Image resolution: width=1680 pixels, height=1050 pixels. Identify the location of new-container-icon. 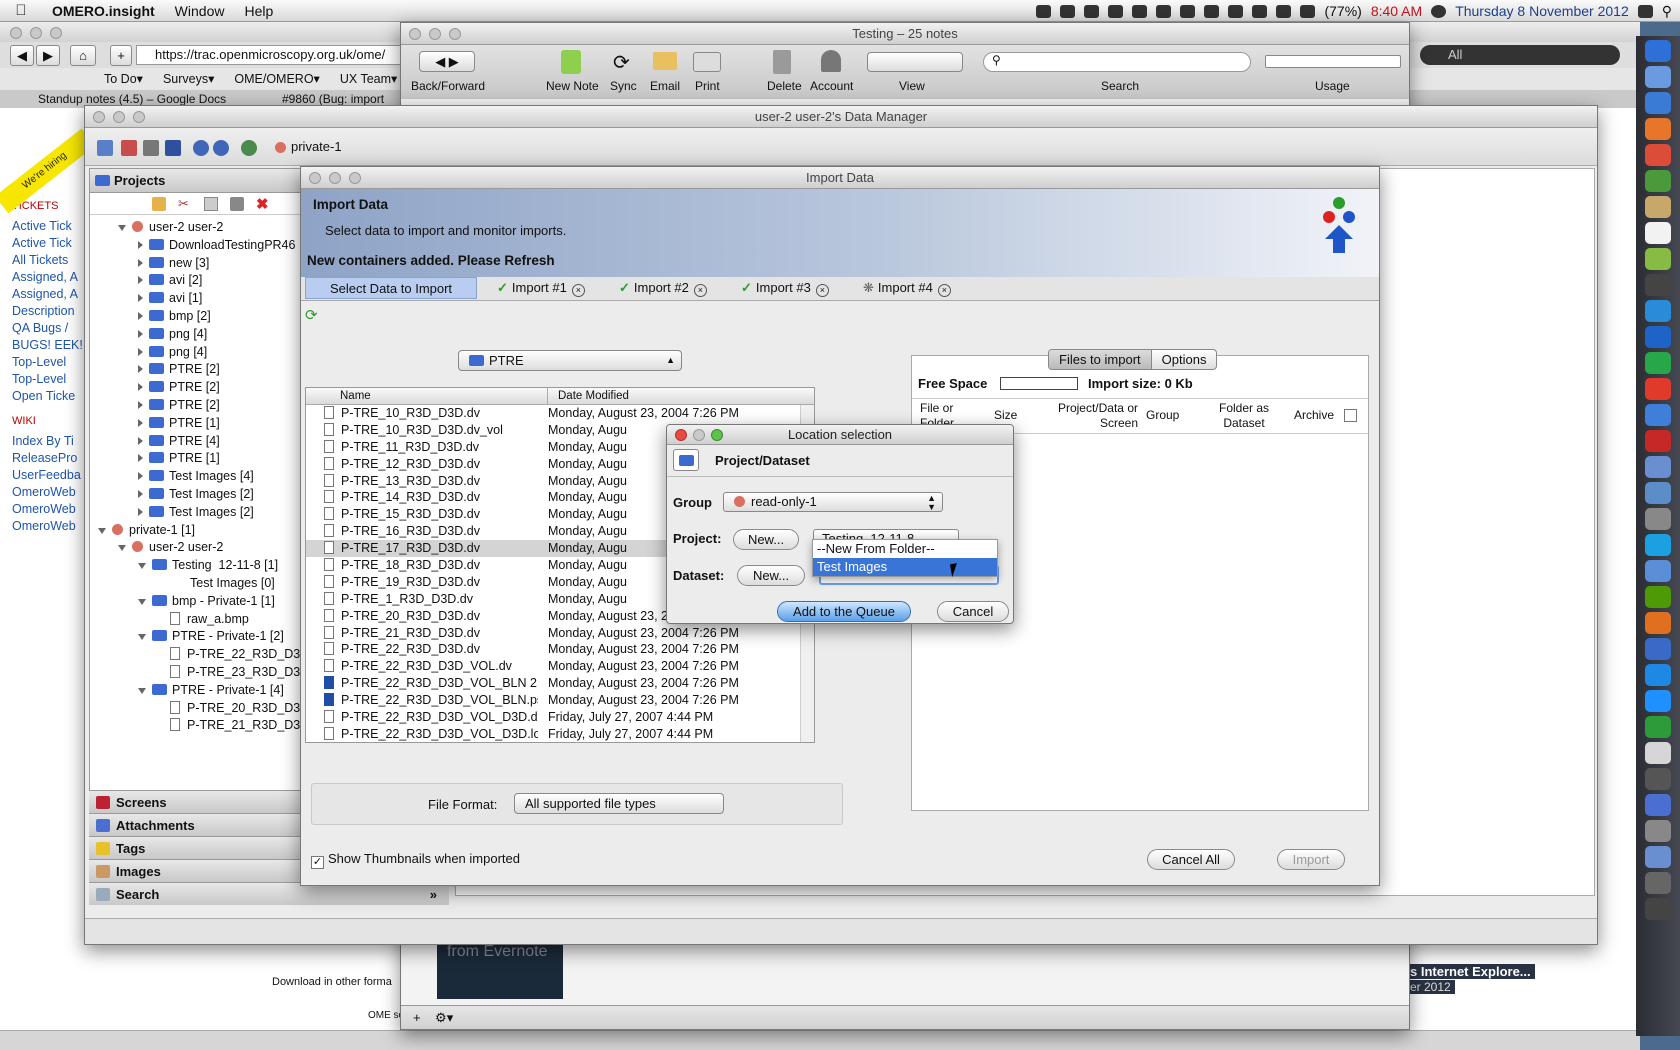
(159, 204).